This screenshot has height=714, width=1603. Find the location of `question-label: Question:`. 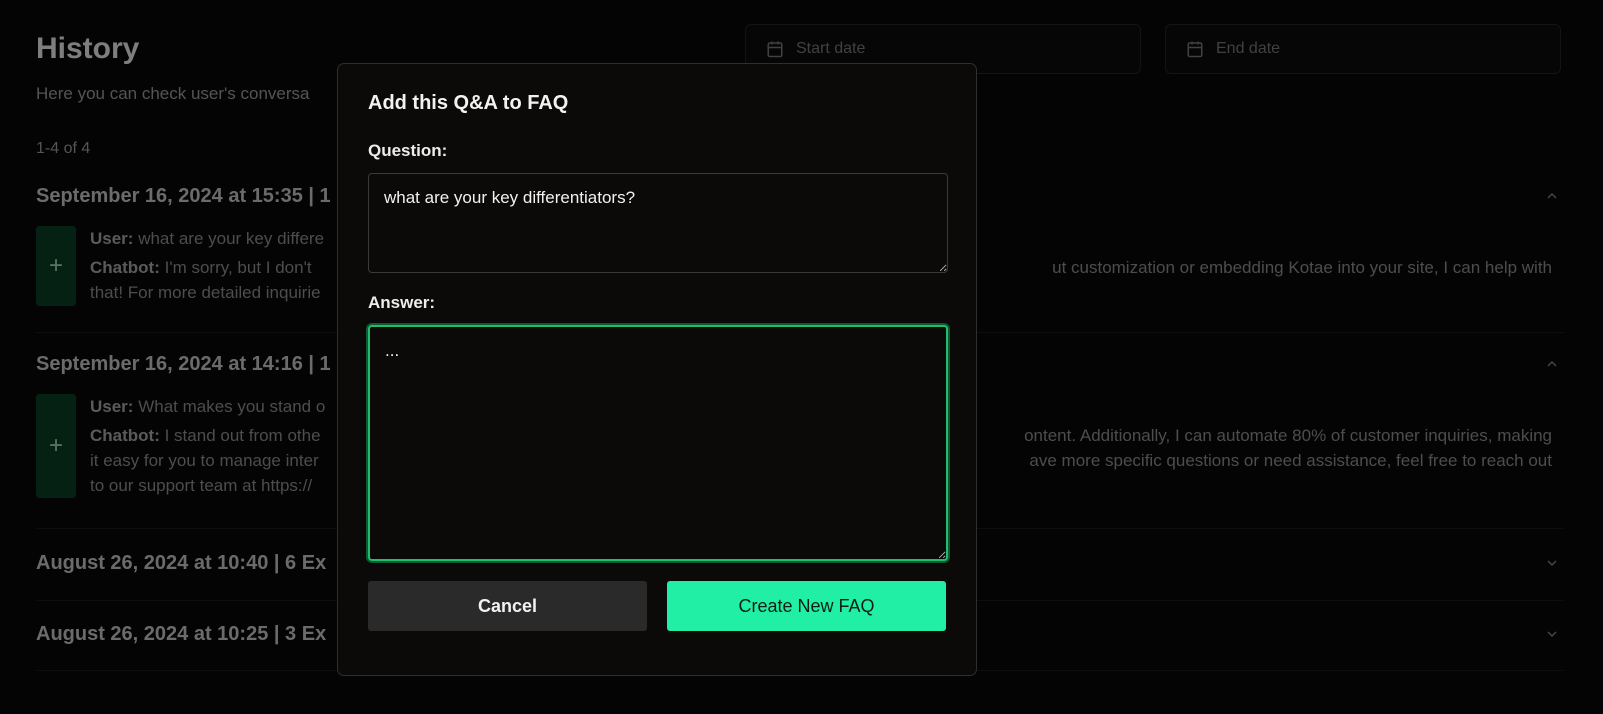

question-label: Question: is located at coordinates (408, 150).